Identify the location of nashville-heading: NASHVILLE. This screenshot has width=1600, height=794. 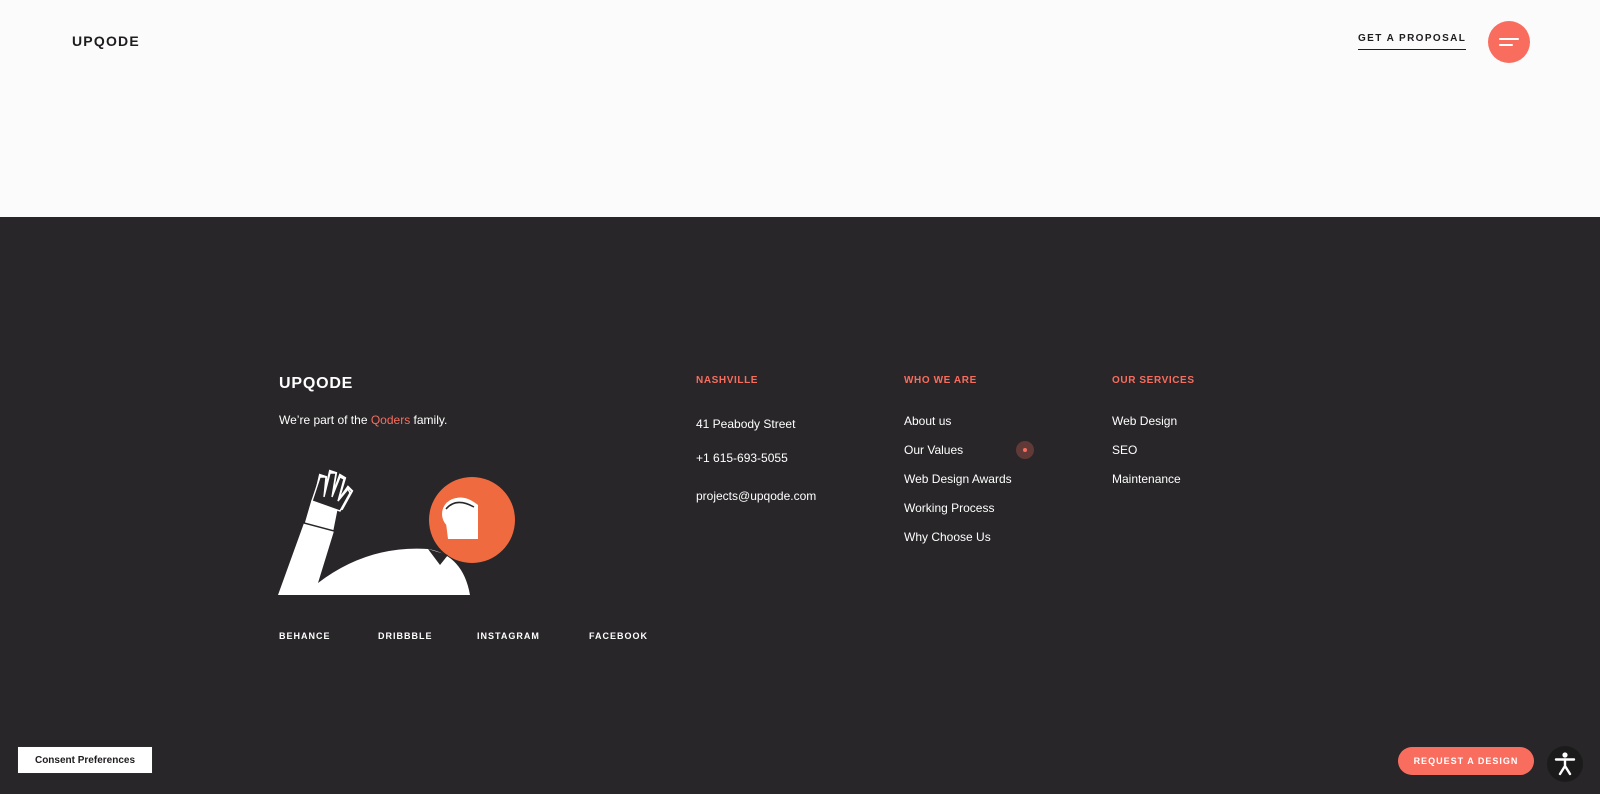
(727, 380).